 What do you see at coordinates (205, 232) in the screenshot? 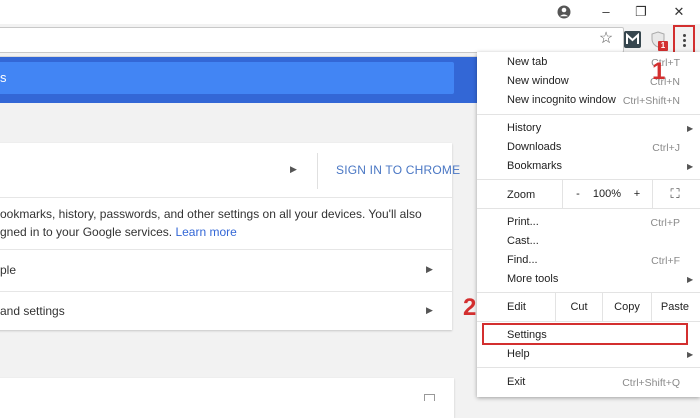
I see `learn-more-link: Learn more` at bounding box center [205, 232].